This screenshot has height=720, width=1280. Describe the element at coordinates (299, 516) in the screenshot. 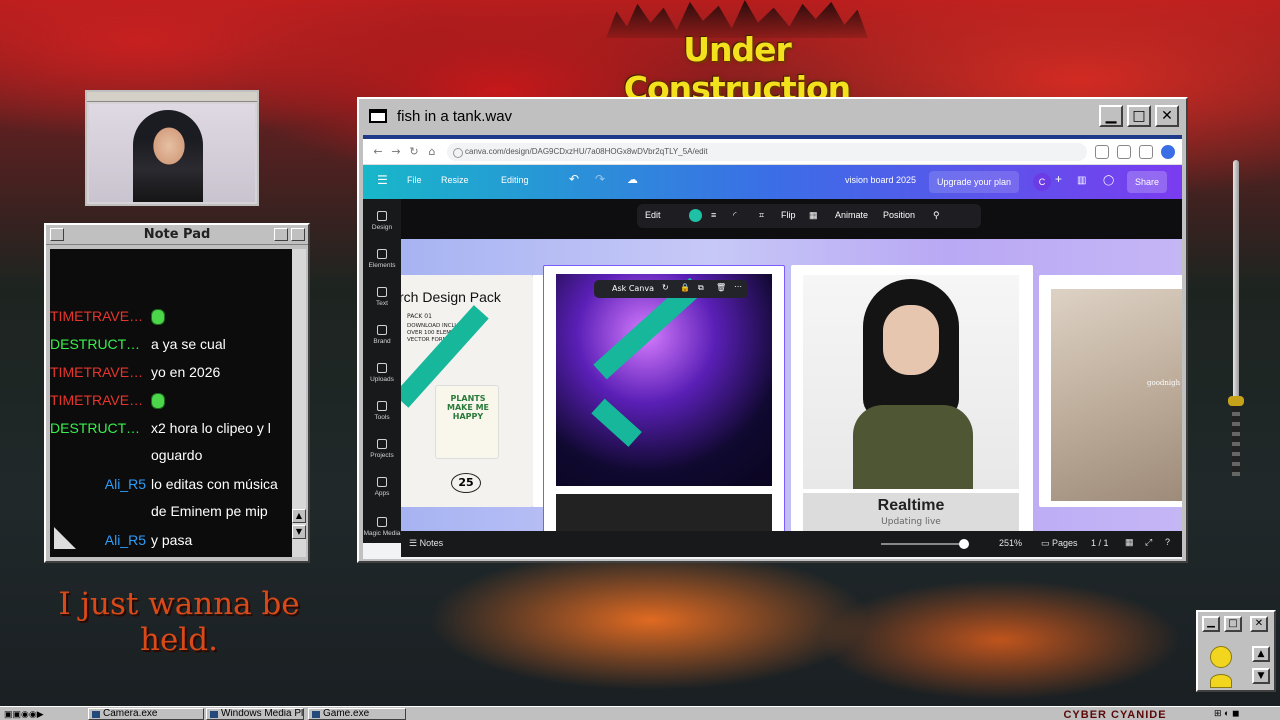

I see `scroll-up-button: ▲` at that location.